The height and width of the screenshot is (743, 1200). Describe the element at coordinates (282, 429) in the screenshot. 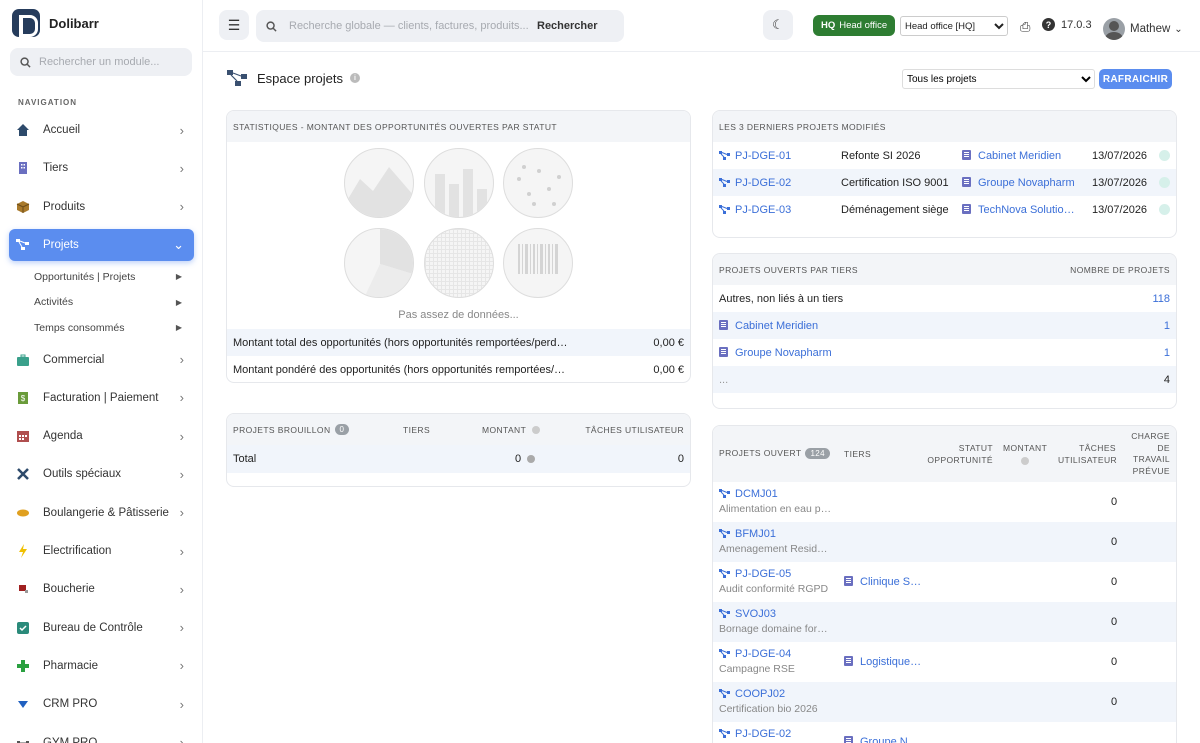

I see `draft-projects-title: PROJETS BROUILLON` at that location.